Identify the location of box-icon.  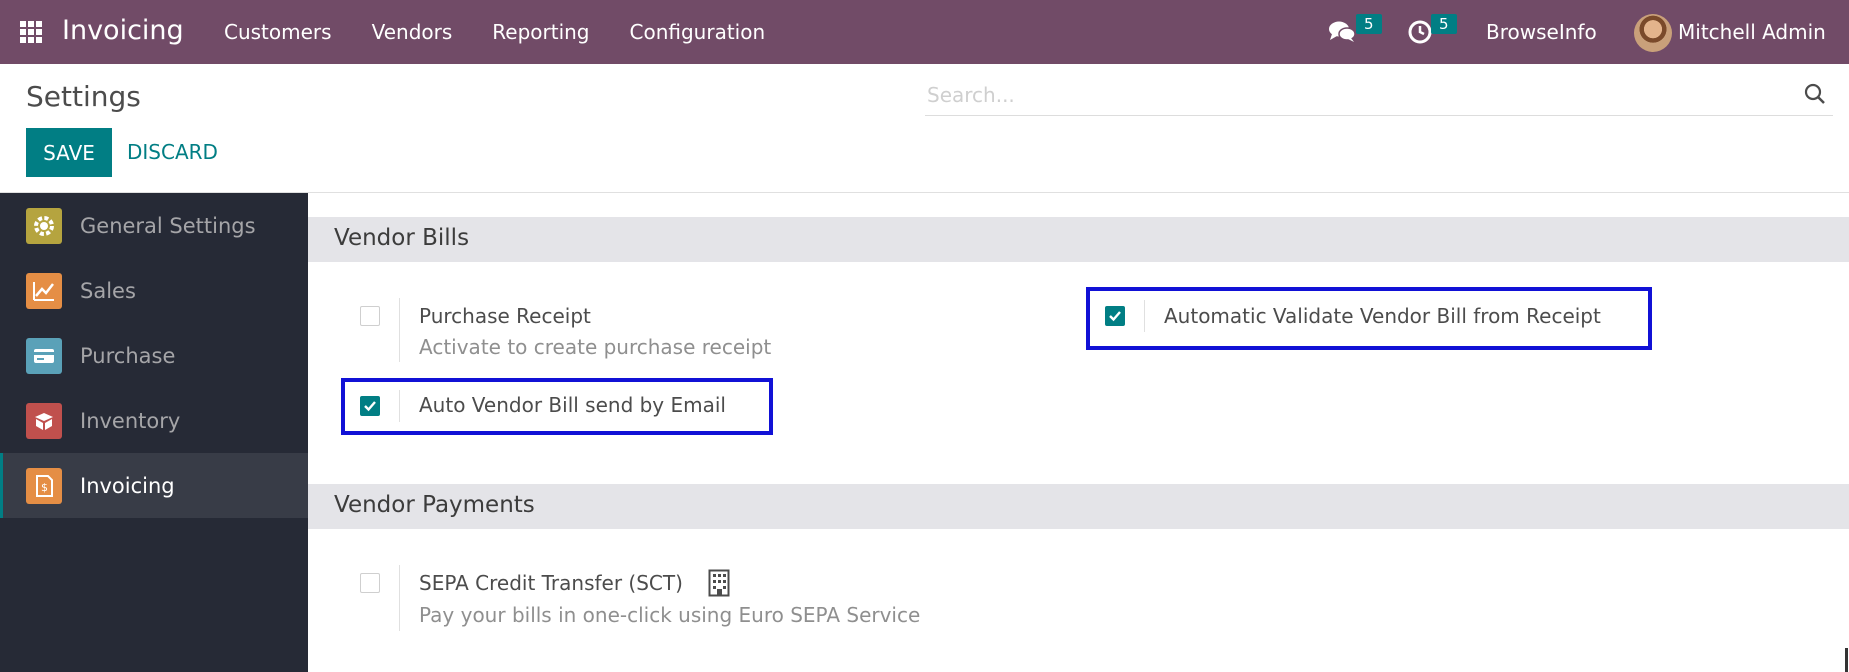
(44, 420).